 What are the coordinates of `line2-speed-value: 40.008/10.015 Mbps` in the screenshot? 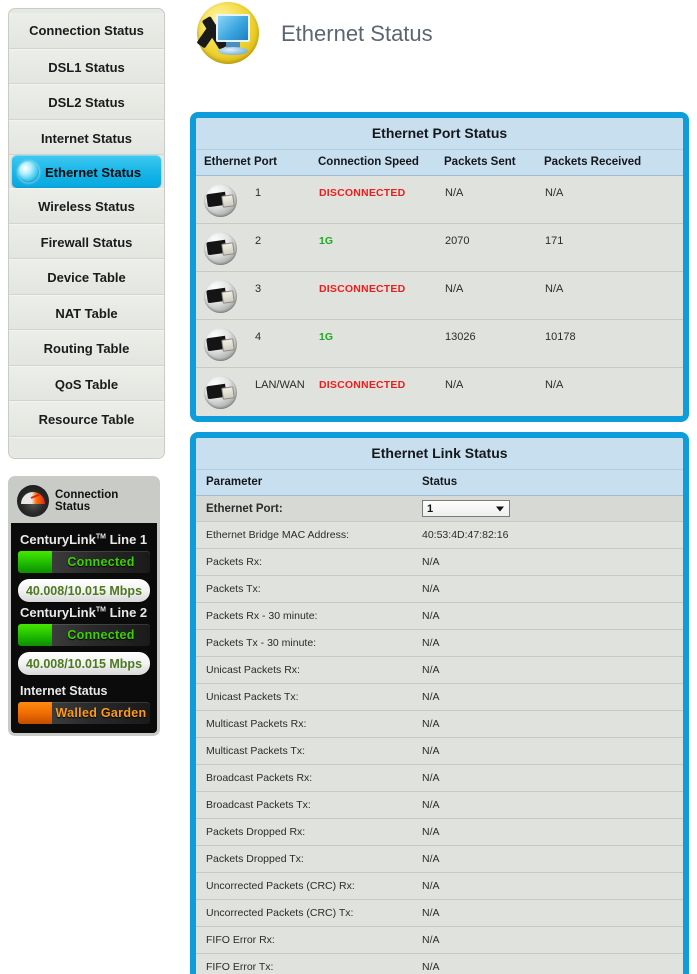 It's located at (84, 663).